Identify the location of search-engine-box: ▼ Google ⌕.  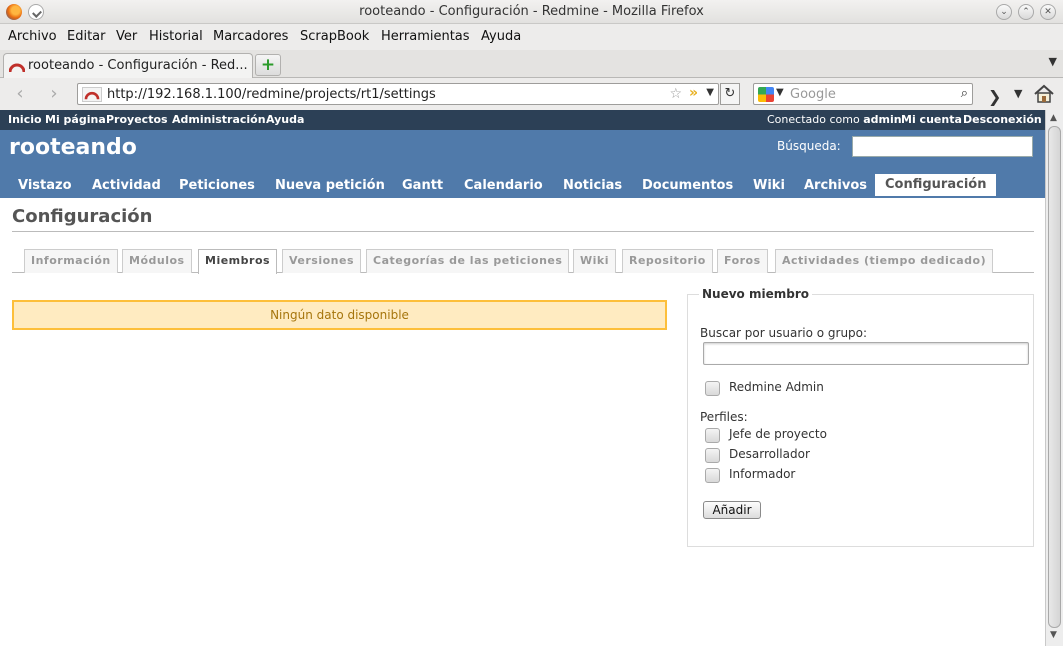
(863, 94).